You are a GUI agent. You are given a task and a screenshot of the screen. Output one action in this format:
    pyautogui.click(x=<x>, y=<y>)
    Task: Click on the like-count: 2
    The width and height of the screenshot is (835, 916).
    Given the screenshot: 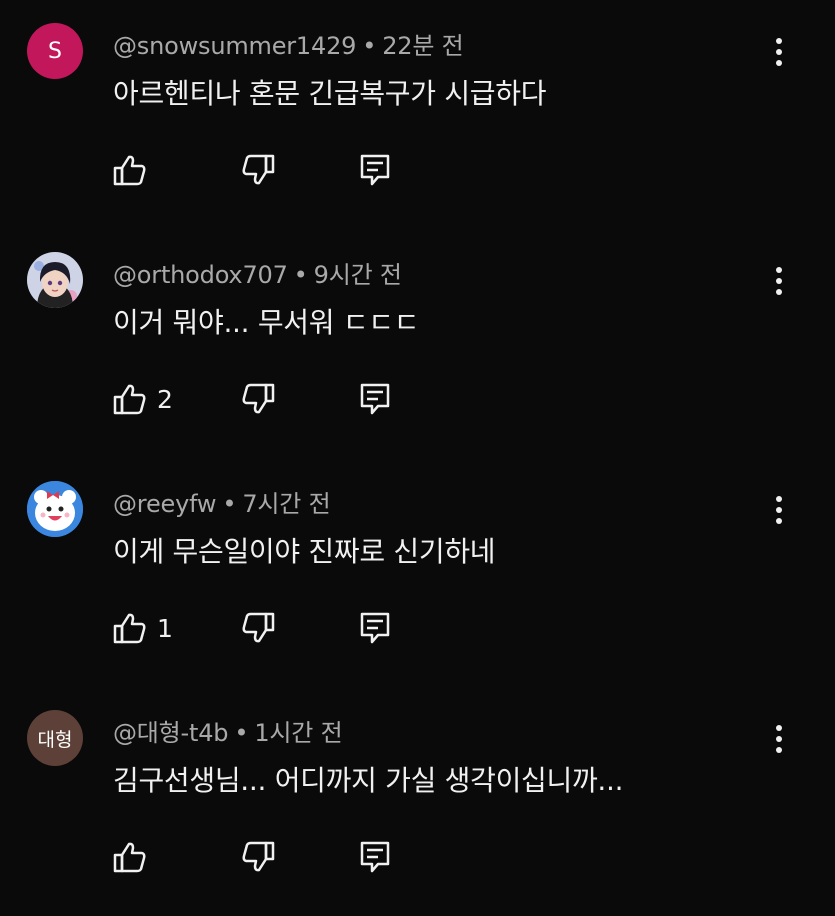 What is the action you would take?
    pyautogui.click(x=165, y=399)
    